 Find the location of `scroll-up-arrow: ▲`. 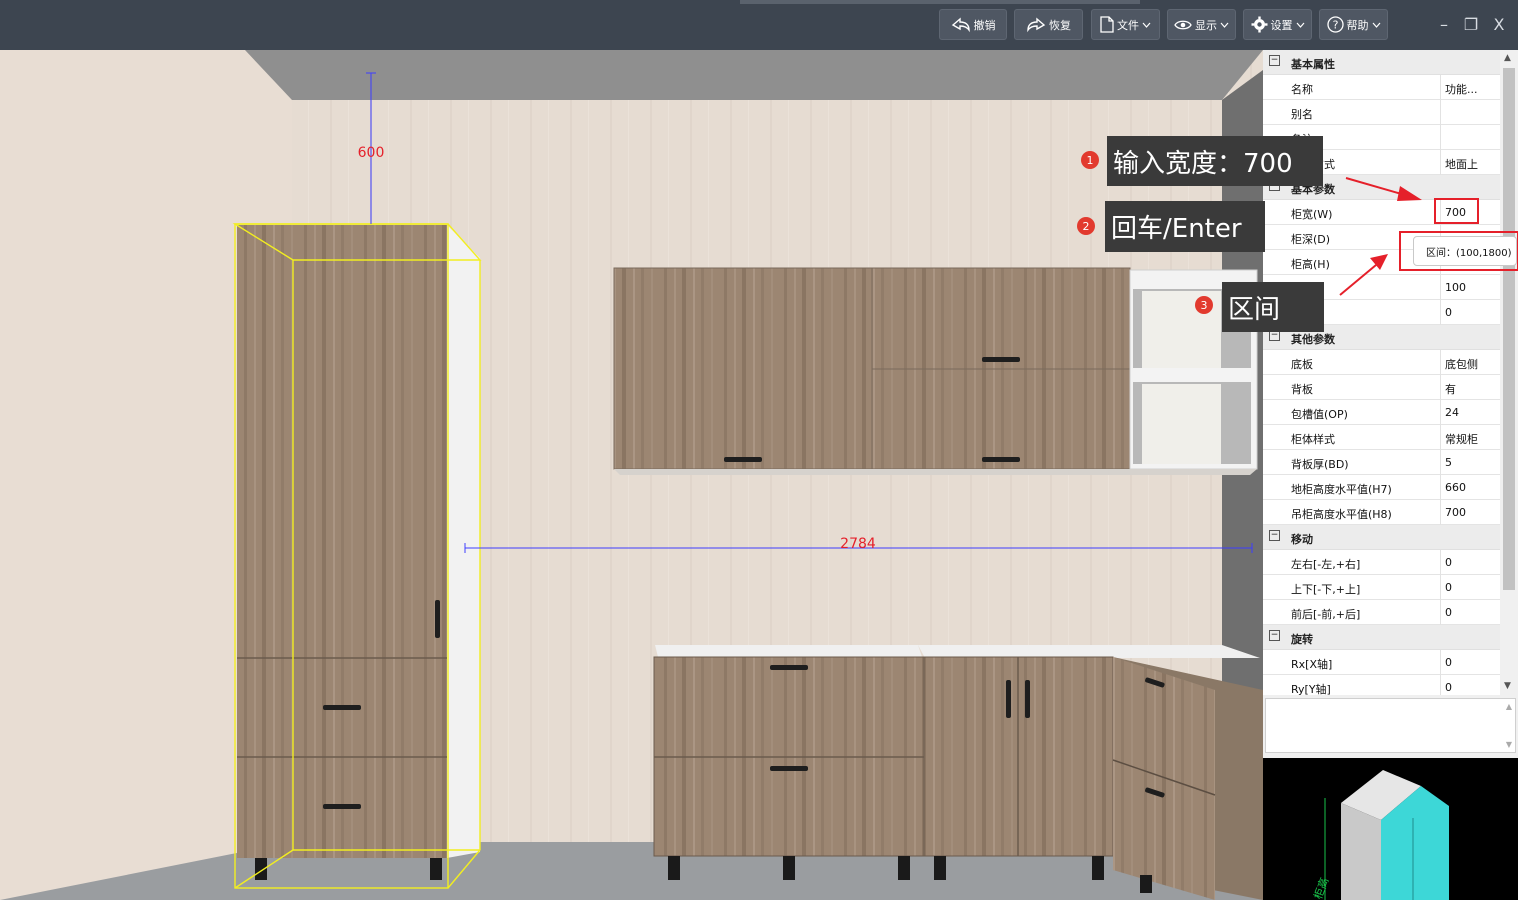

scroll-up-arrow: ▲ is located at coordinates (1507, 58).